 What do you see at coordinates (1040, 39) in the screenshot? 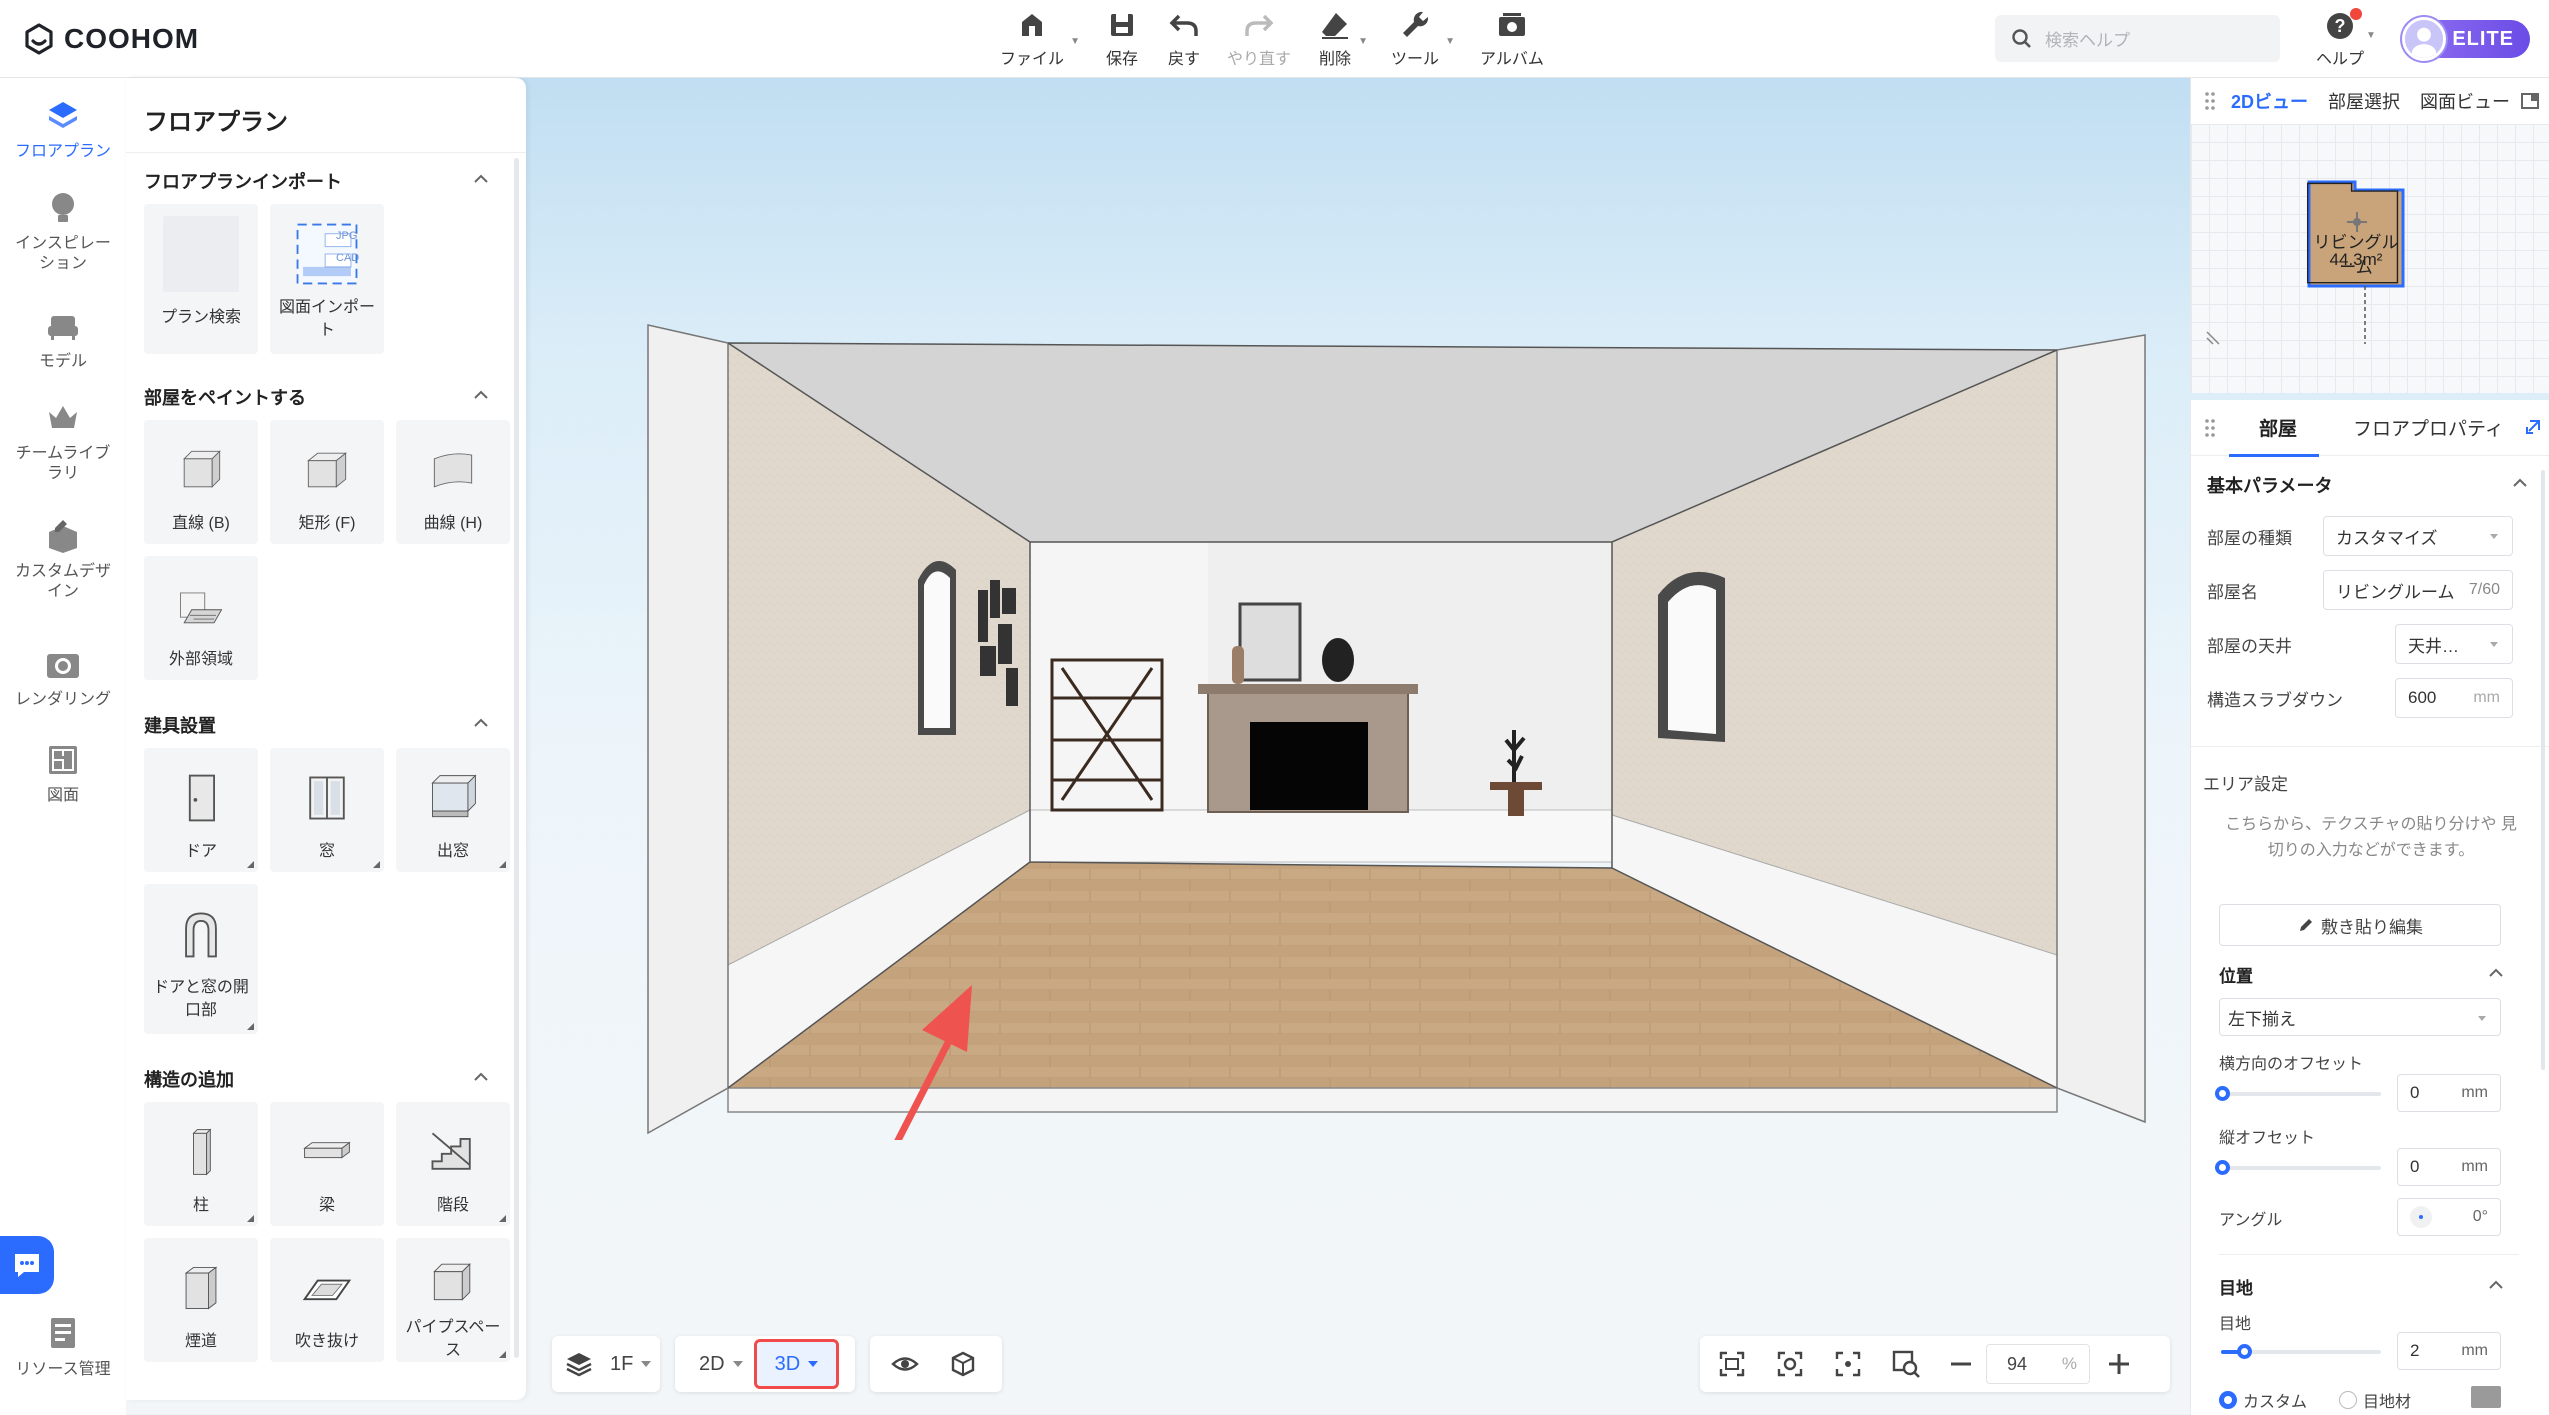
I see `file-menu-button: ファイル ▼` at bounding box center [1040, 39].